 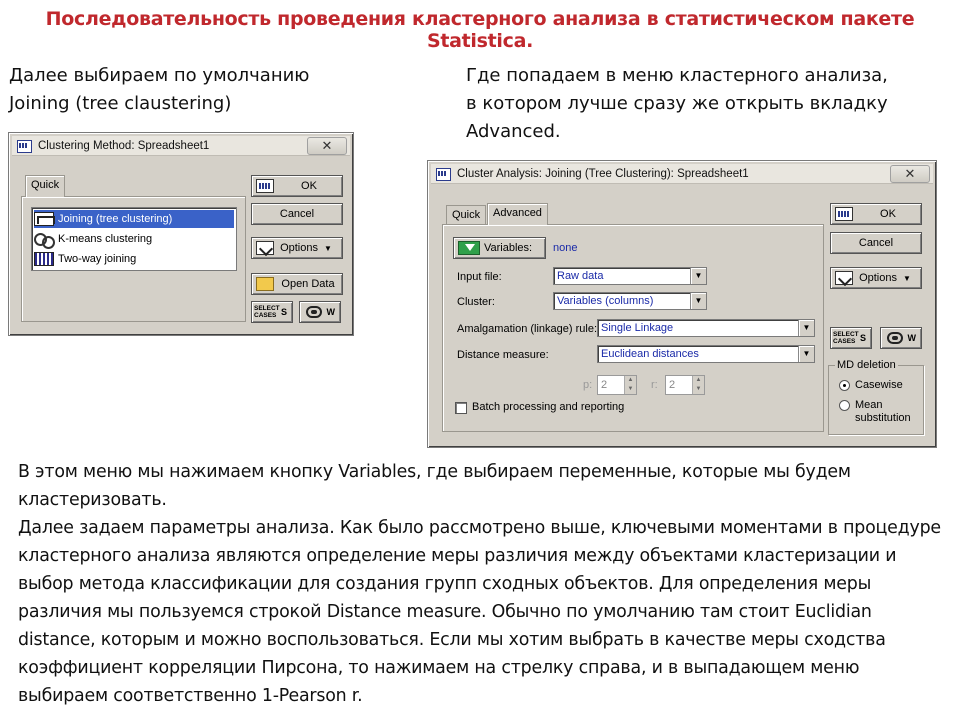 What do you see at coordinates (706, 328) in the screenshot?
I see `amalgamation-select: Single Linkage ▼` at bounding box center [706, 328].